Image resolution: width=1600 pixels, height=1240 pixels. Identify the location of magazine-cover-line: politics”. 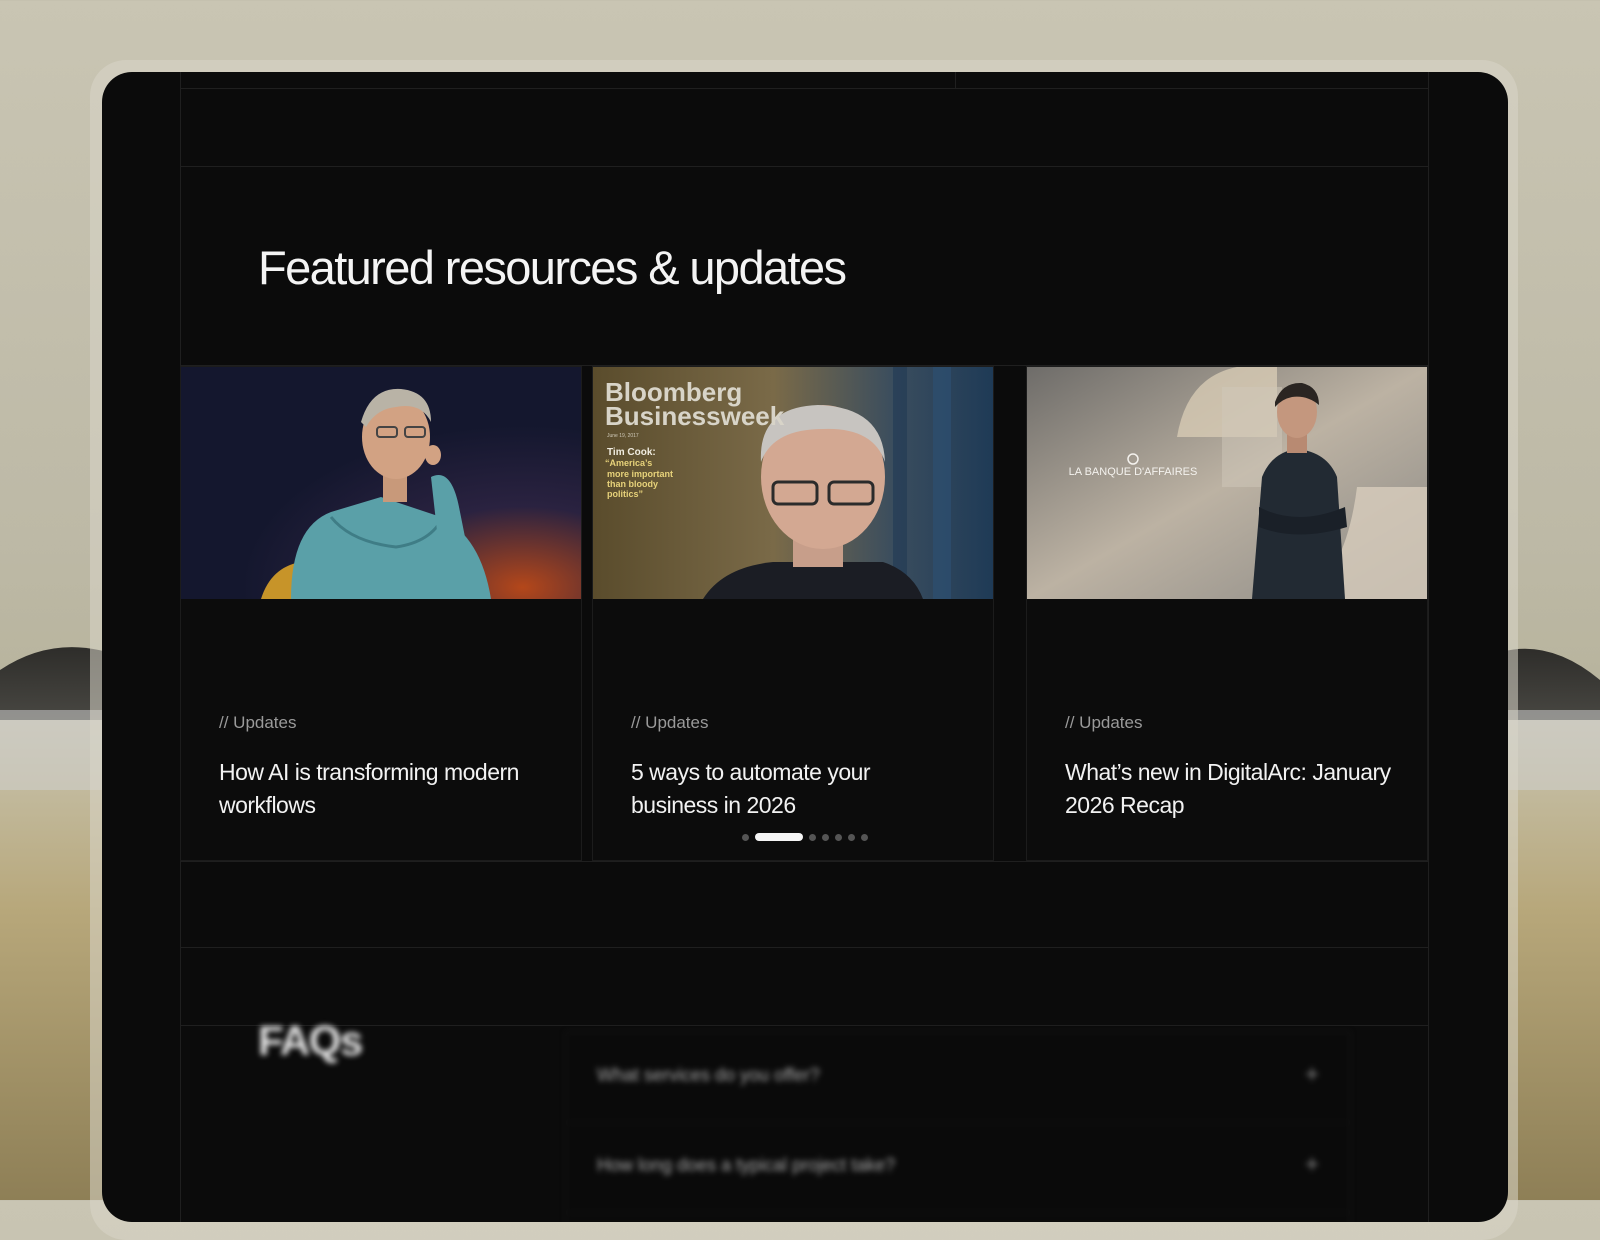
(625, 494).